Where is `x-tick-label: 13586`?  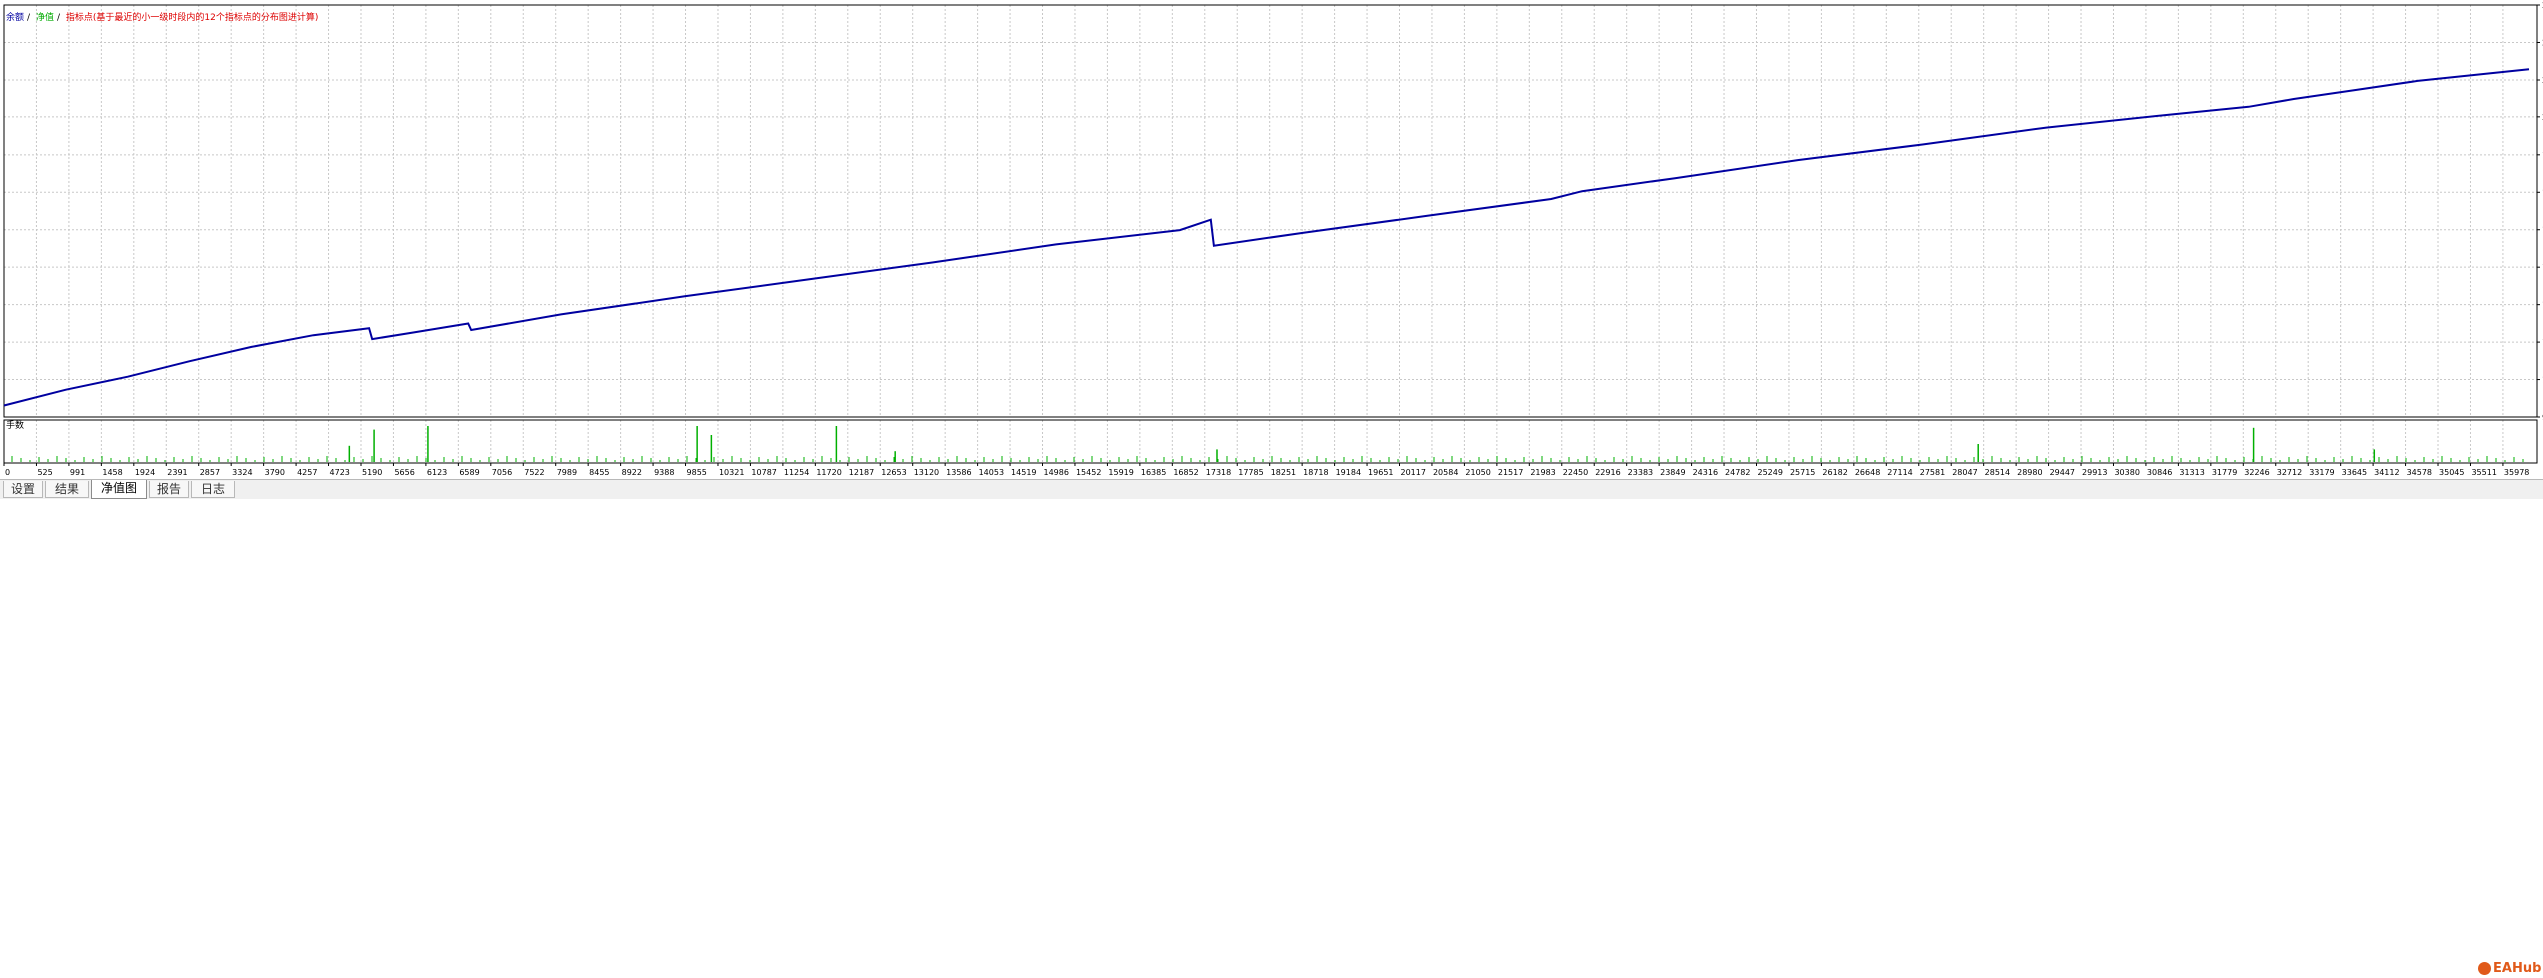 x-tick-label: 13586 is located at coordinates (958, 472).